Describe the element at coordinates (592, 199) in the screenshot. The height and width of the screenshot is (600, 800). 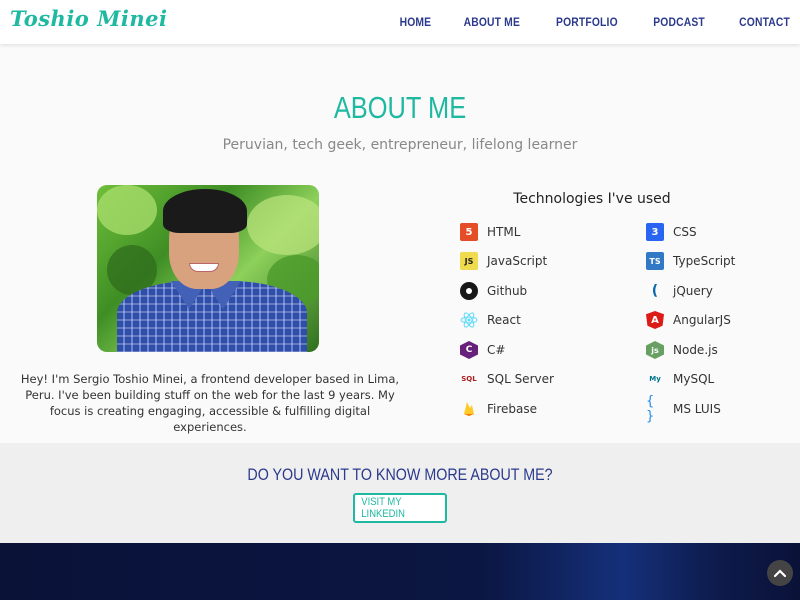
I see `technologies-title: Technologies I've used` at that location.